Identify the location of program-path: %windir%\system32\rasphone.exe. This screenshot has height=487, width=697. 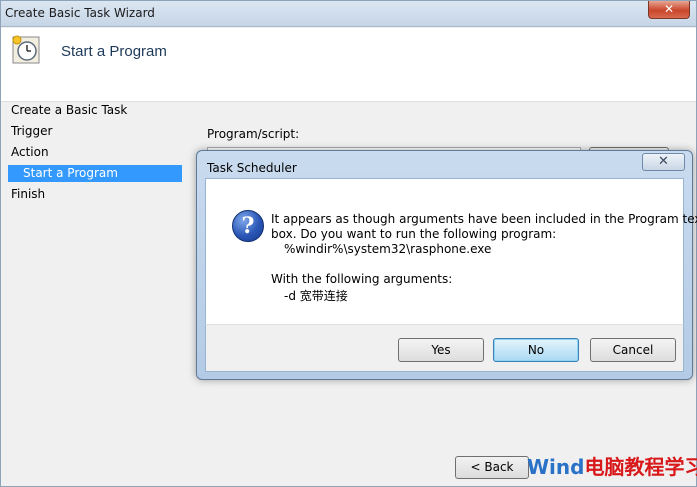
(388, 249).